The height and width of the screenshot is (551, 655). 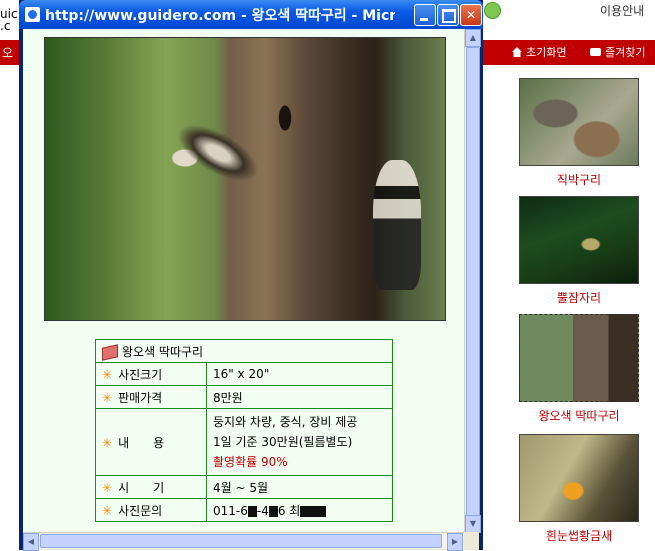 What do you see at coordinates (492, 10) in the screenshot?
I see `browser-icon` at bounding box center [492, 10].